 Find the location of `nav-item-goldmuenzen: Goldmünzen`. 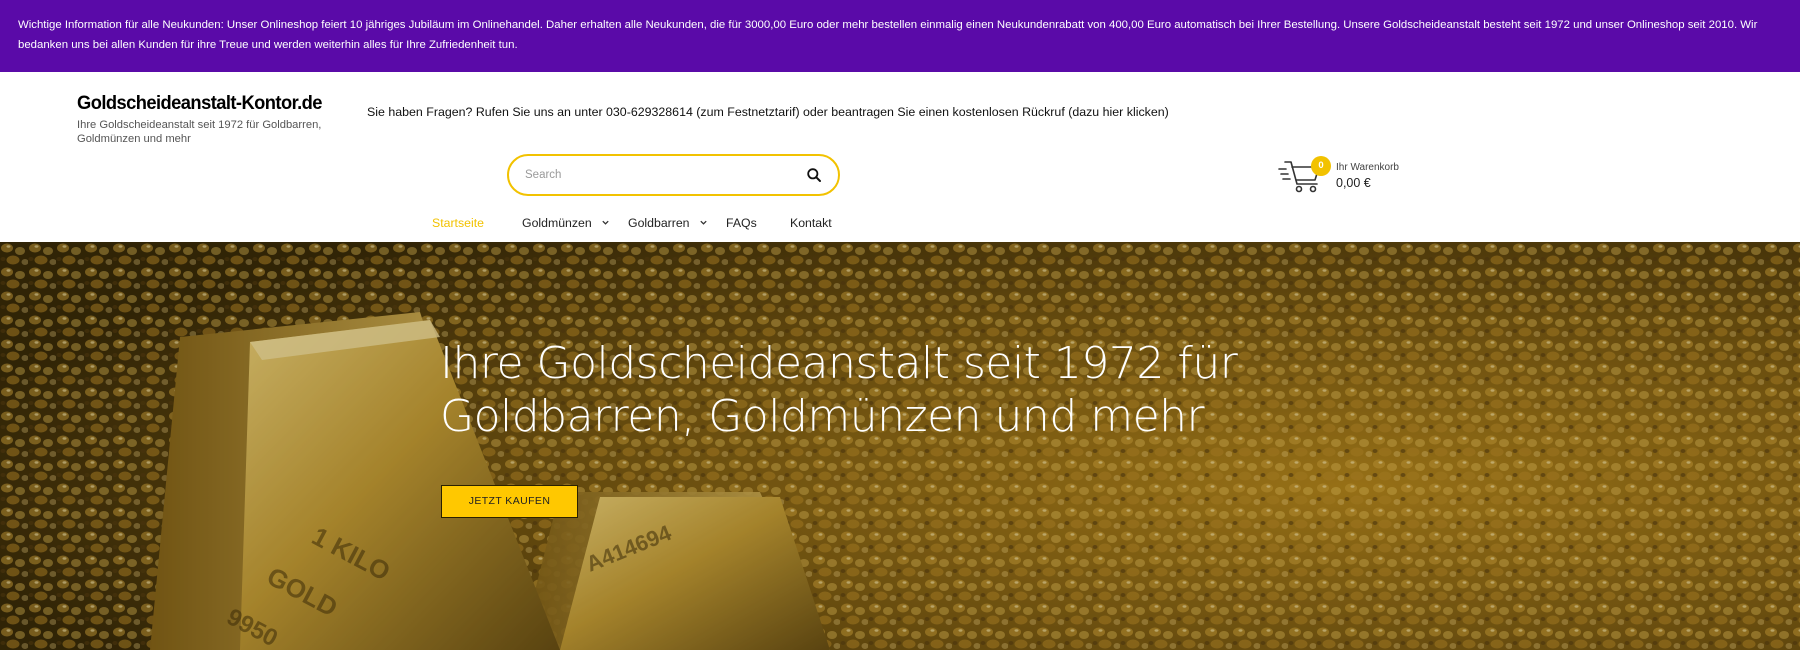

nav-item-goldmuenzen: Goldmünzen is located at coordinates (566, 223).